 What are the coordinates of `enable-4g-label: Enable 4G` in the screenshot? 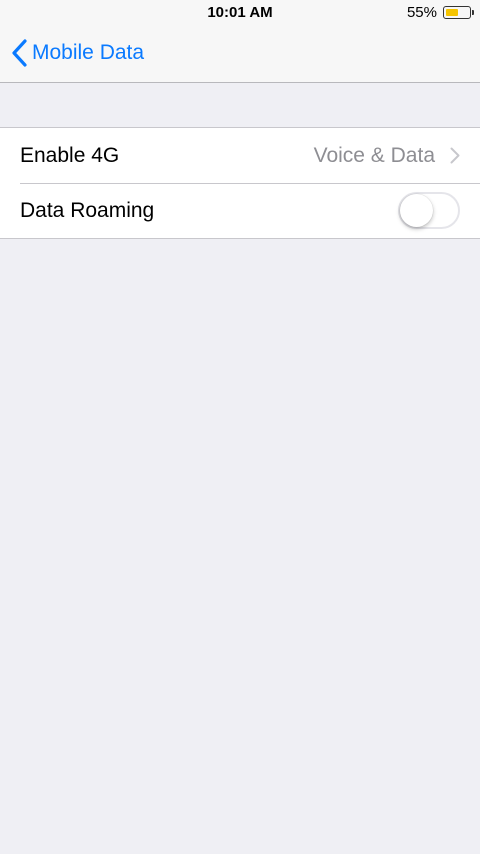 It's located at (70, 155).